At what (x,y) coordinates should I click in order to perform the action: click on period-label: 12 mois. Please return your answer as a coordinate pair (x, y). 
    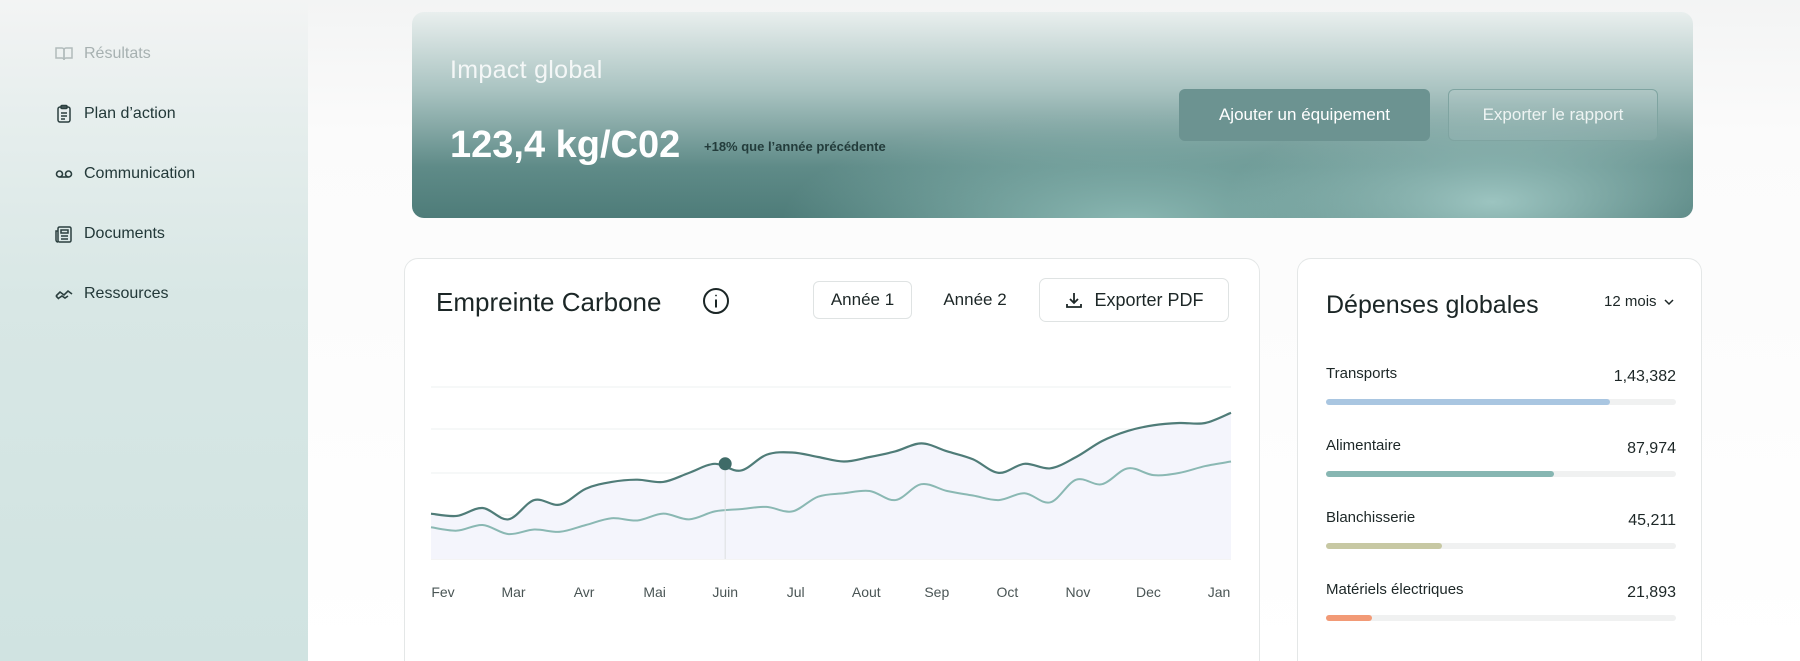
    Looking at the image, I should click on (1630, 301).